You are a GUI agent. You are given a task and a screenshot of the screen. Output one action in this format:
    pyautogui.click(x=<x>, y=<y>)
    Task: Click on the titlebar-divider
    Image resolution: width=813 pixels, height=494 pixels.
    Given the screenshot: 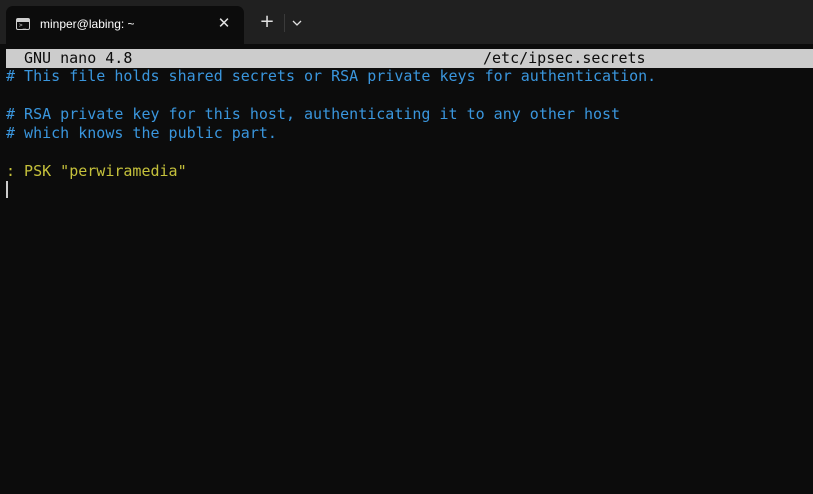 What is the action you would take?
    pyautogui.click(x=284, y=23)
    